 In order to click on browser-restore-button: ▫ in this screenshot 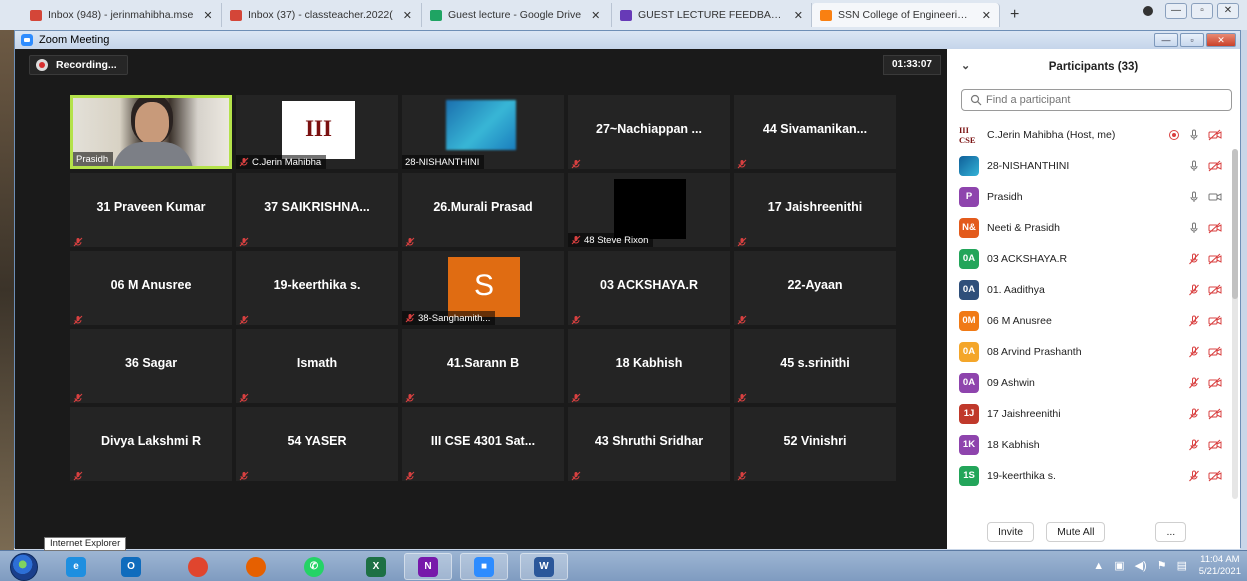, I will do `click(1202, 11)`.